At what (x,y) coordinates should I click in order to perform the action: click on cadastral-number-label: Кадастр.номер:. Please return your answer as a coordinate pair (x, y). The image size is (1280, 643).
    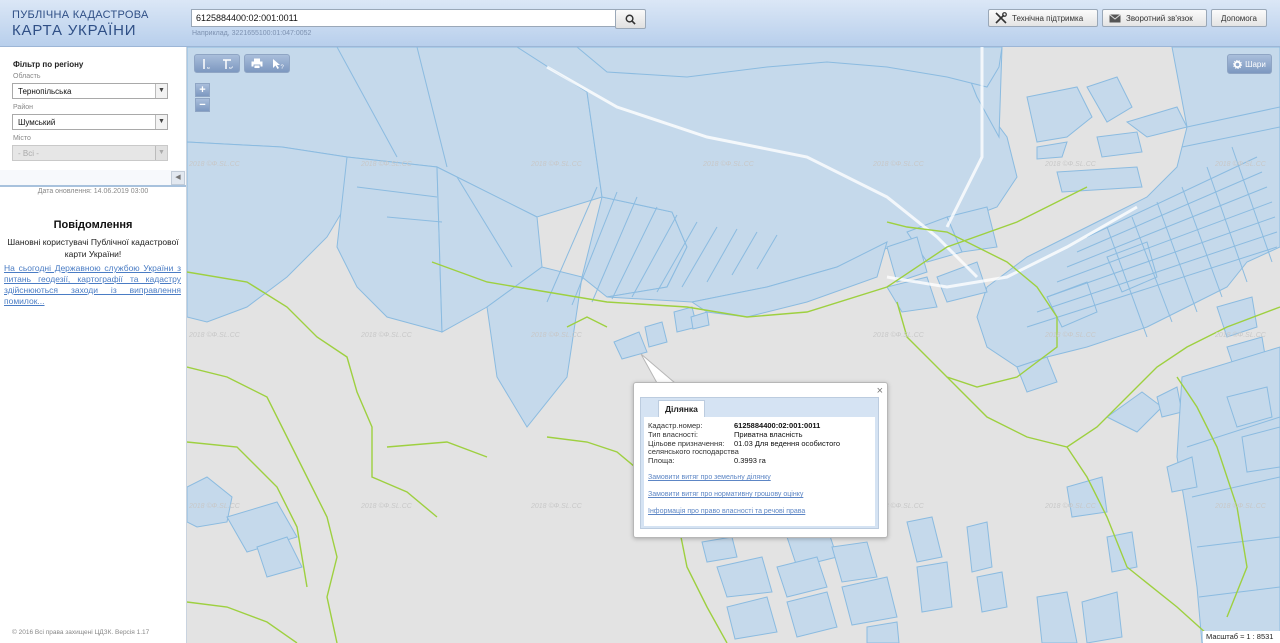
    Looking at the image, I should click on (675, 425).